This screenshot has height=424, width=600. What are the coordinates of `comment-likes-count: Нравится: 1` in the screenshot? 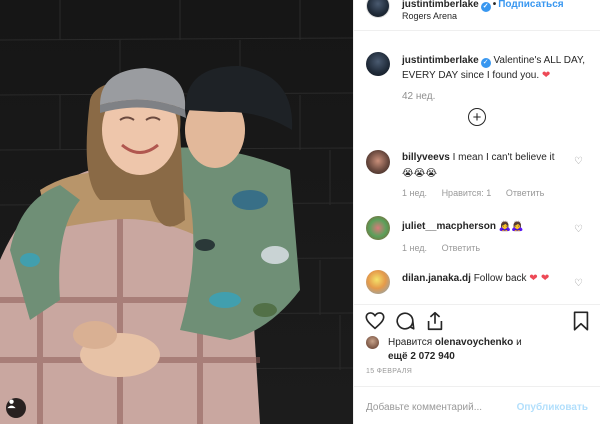 It's located at (467, 193).